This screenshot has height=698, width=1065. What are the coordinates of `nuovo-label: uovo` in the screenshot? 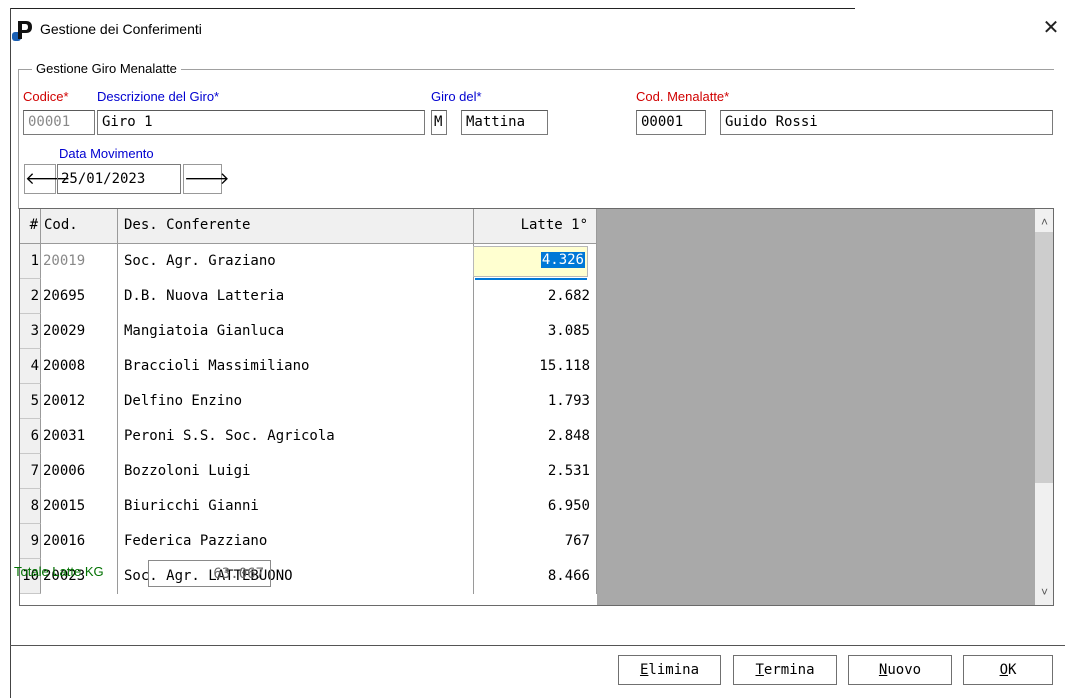 It's located at (904, 670).